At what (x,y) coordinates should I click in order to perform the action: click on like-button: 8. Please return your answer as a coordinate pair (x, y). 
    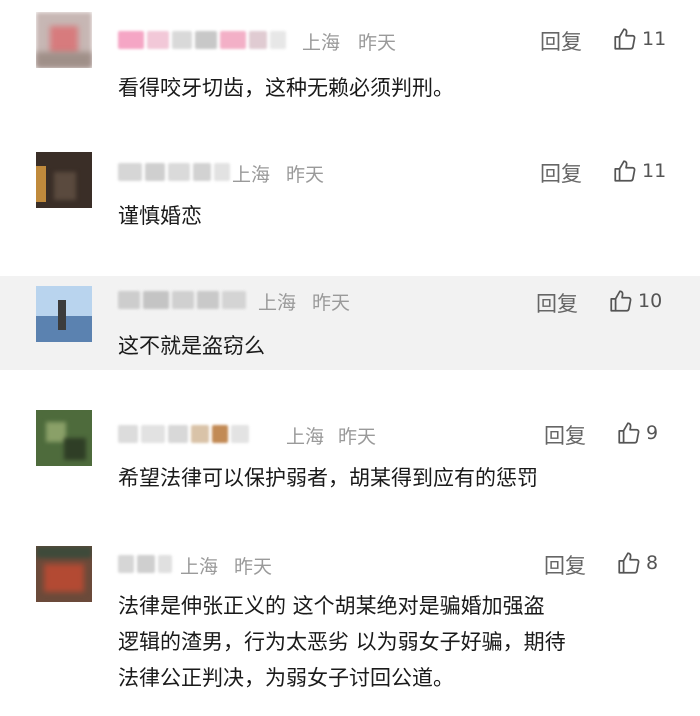
    Looking at the image, I should click on (637, 563).